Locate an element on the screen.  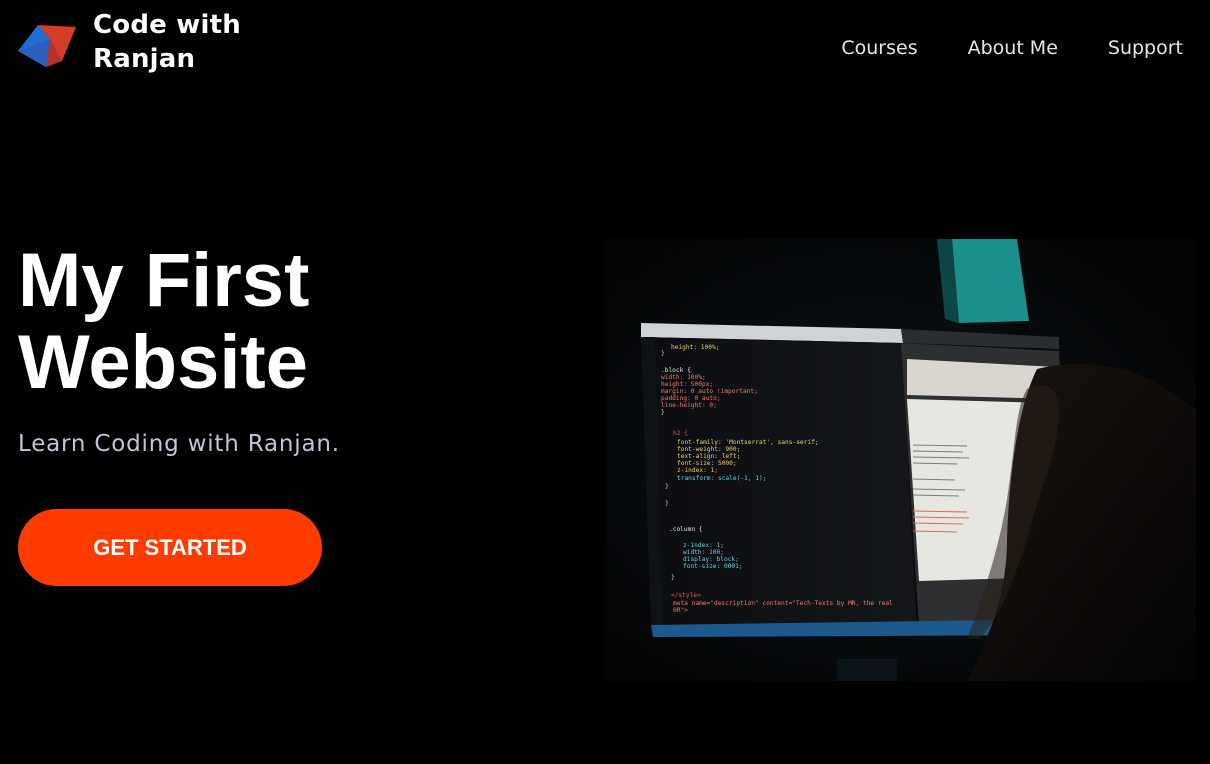
svg-text: line-height: 0; is located at coordinates (689, 405).